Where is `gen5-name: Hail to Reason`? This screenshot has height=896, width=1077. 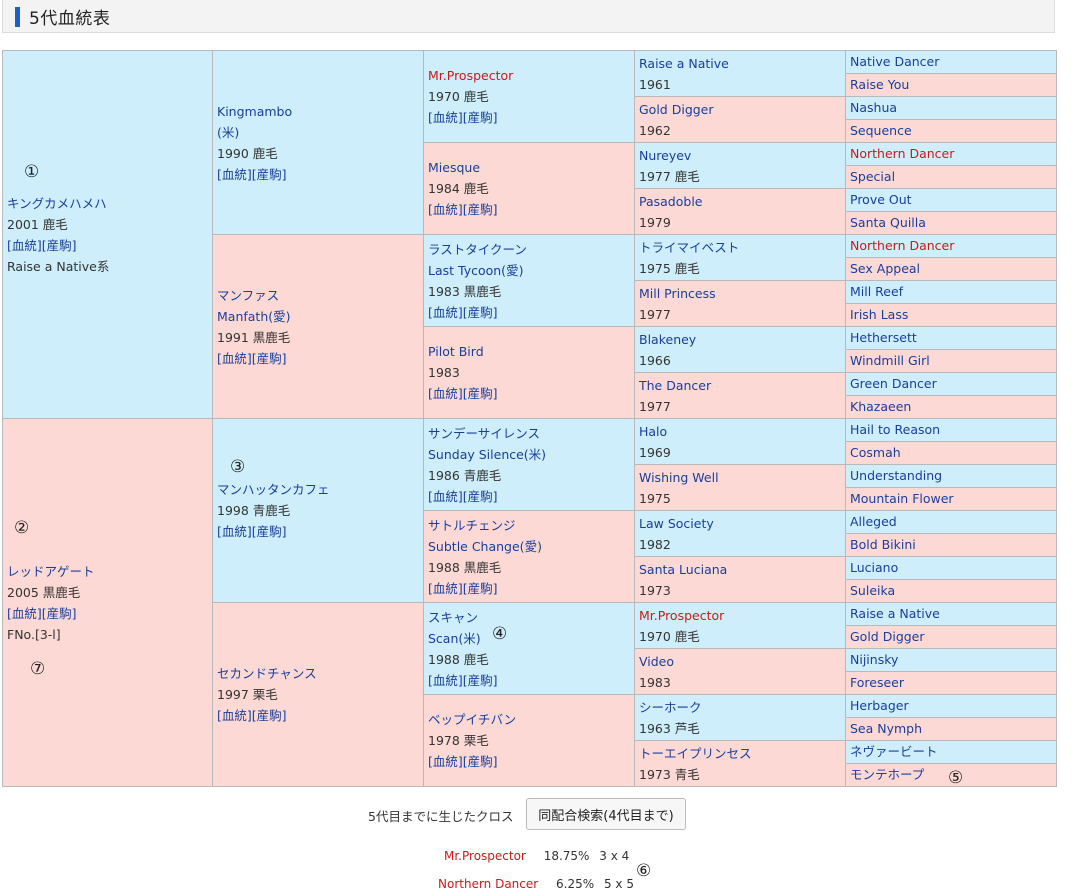
gen5-name: Hail to Reason is located at coordinates (895, 429).